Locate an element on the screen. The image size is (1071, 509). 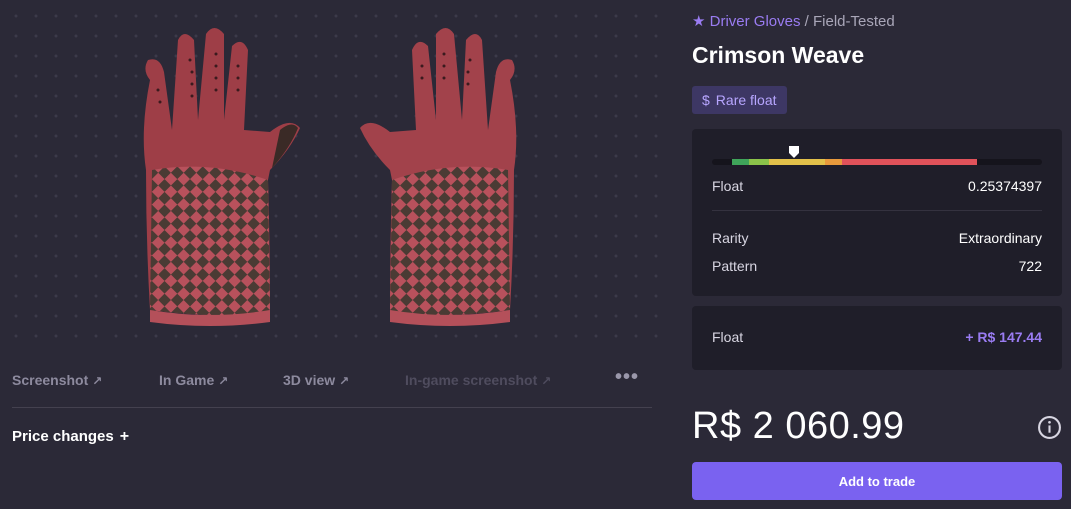
premium-row: Float + R$ 147.44 is located at coordinates (877, 337).